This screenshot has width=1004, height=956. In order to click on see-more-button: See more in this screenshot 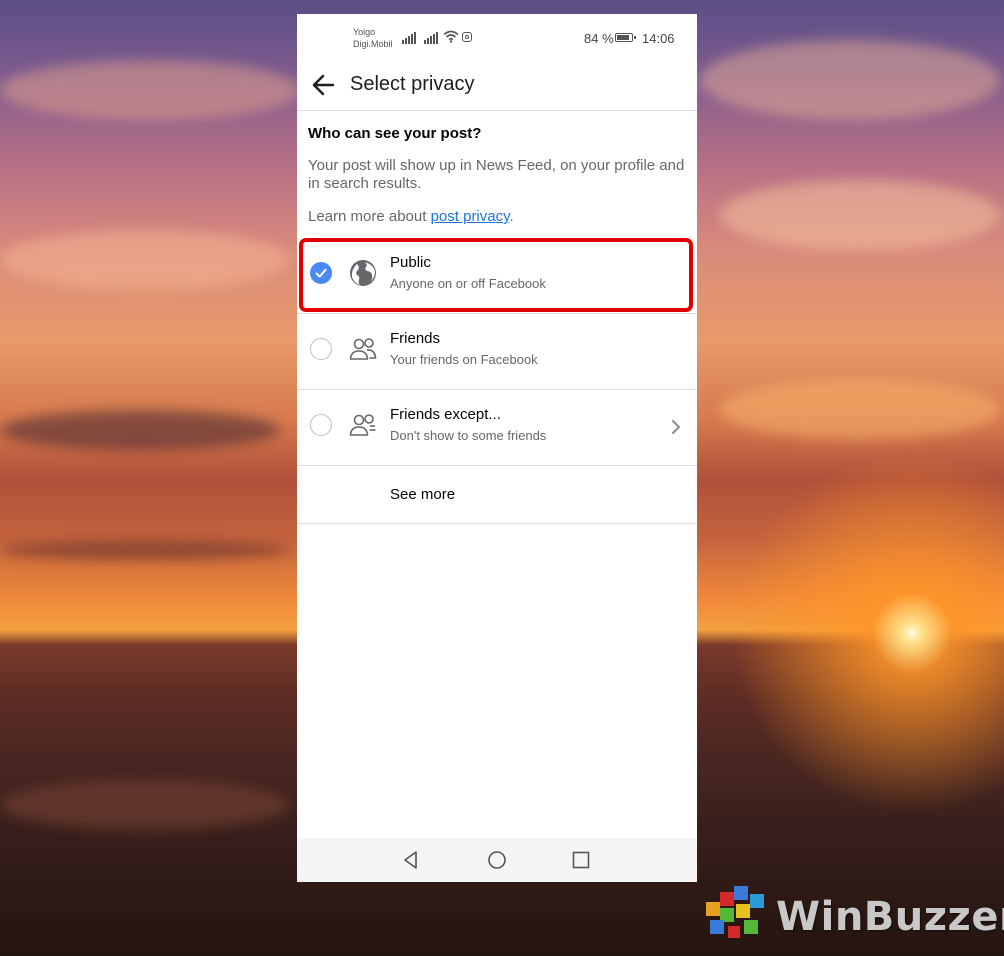, I will do `click(497, 495)`.